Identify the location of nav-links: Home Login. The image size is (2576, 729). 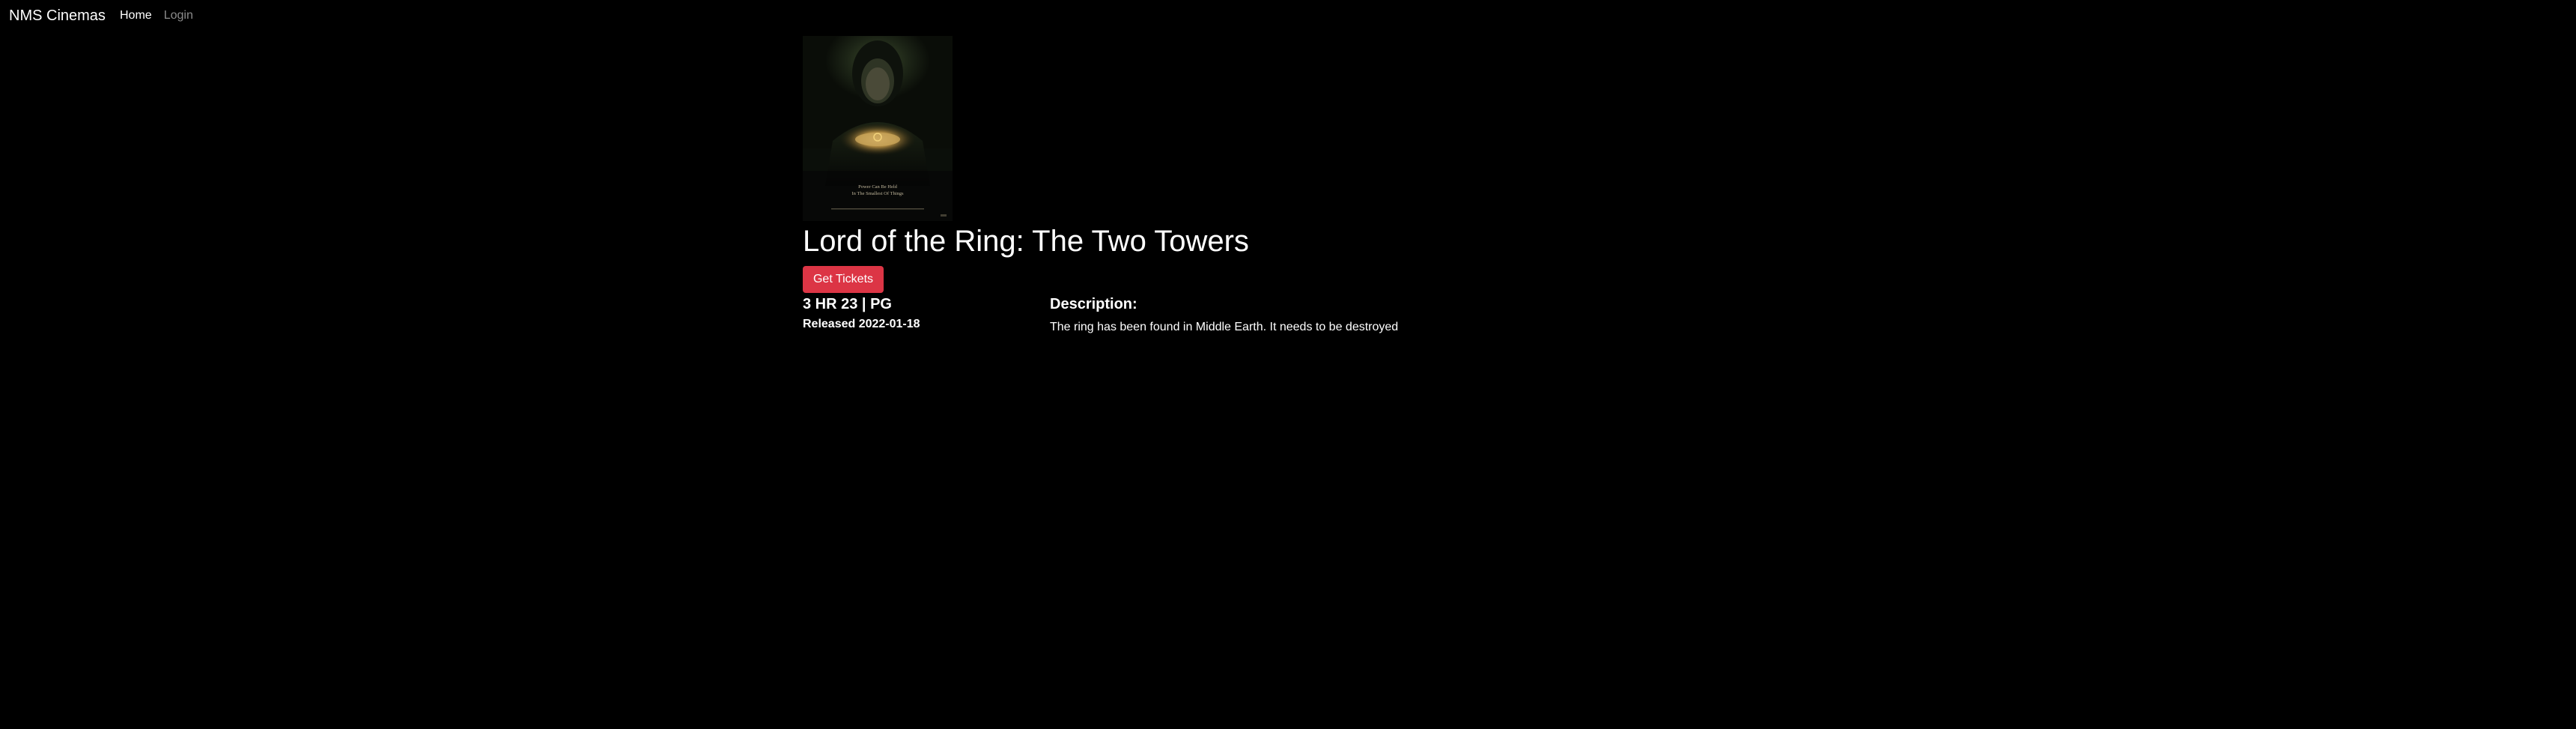
(156, 15).